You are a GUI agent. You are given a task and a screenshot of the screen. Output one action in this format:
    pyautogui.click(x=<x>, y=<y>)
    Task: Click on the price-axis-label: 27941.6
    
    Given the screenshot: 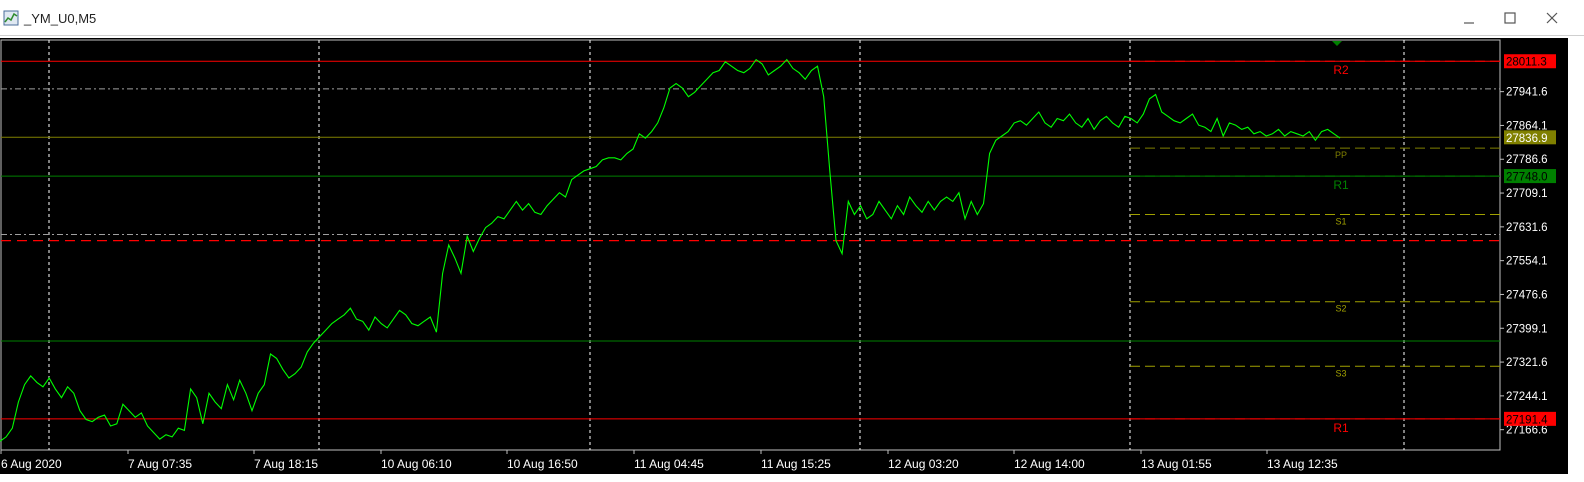 What is the action you would take?
    pyautogui.click(x=1527, y=93)
    